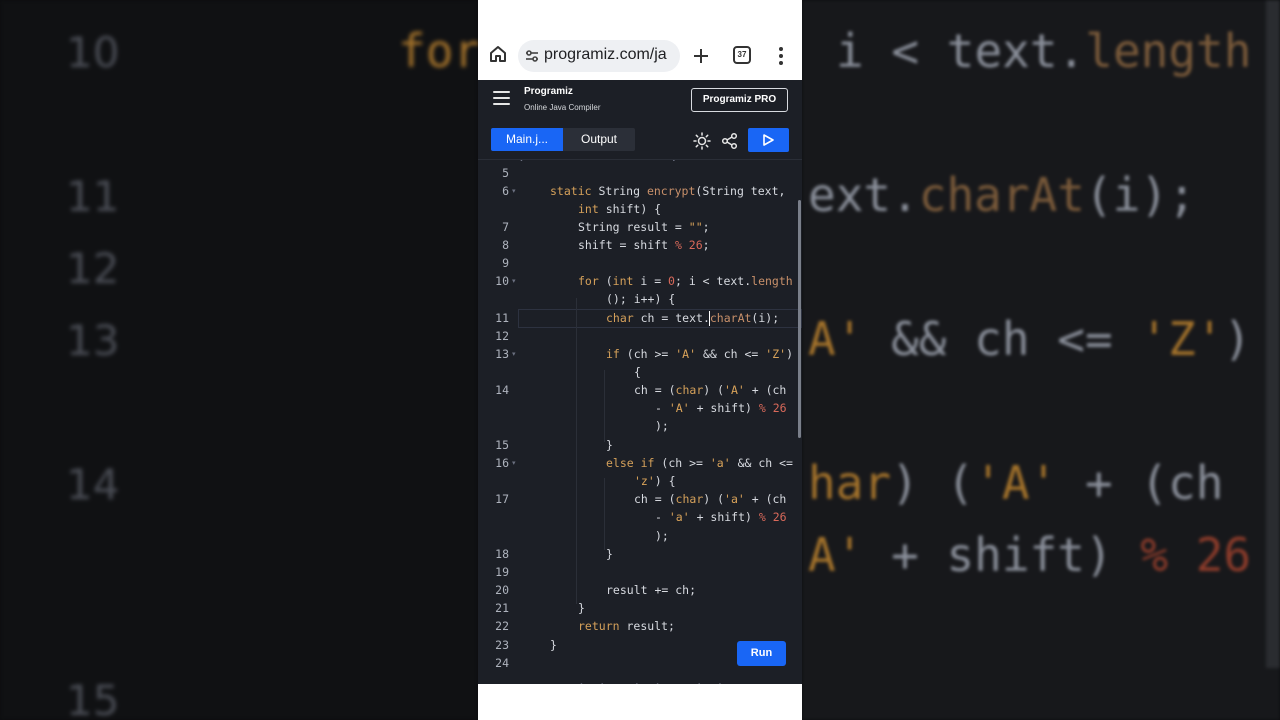 This screenshot has height=720, width=1280. What do you see at coordinates (1030, 339) in the screenshot?
I see `bg-code-fragment: A' && ch <= 'Z')` at bounding box center [1030, 339].